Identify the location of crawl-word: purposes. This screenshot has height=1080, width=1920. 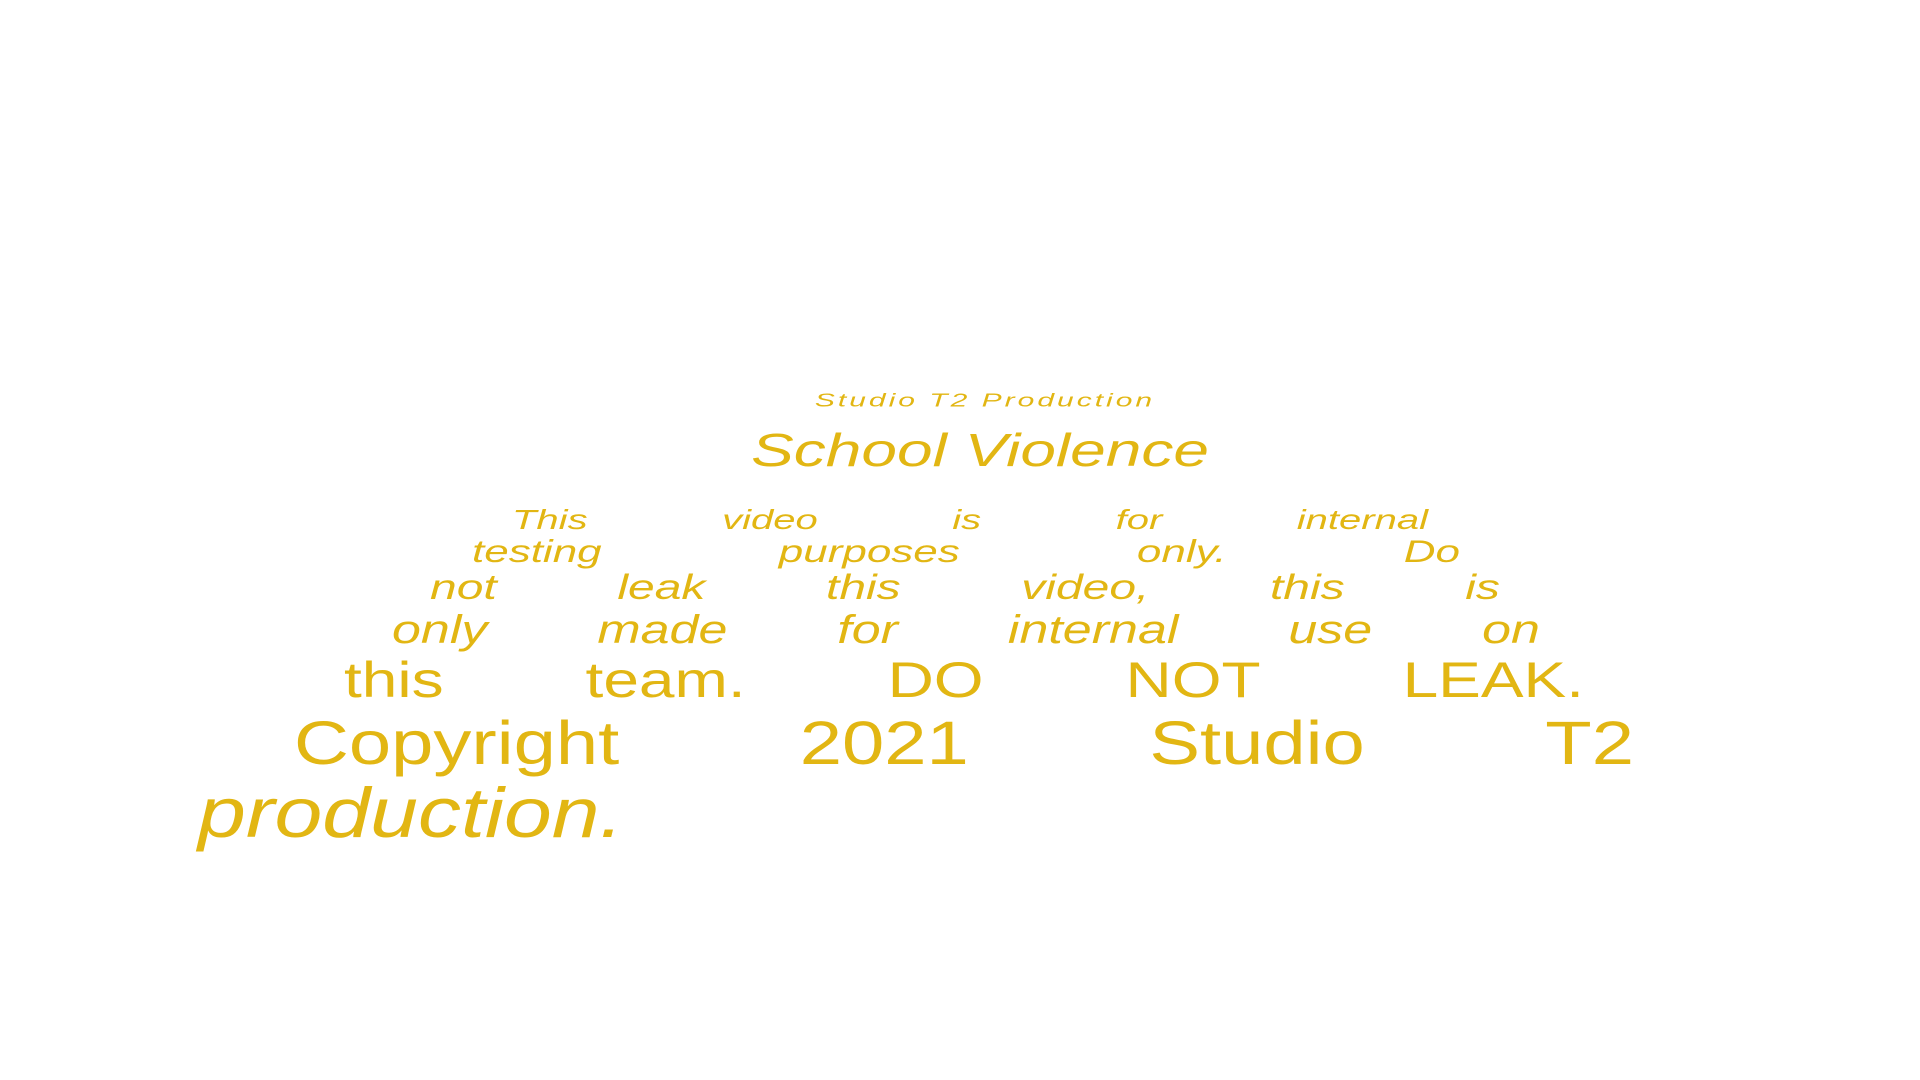
(869, 552).